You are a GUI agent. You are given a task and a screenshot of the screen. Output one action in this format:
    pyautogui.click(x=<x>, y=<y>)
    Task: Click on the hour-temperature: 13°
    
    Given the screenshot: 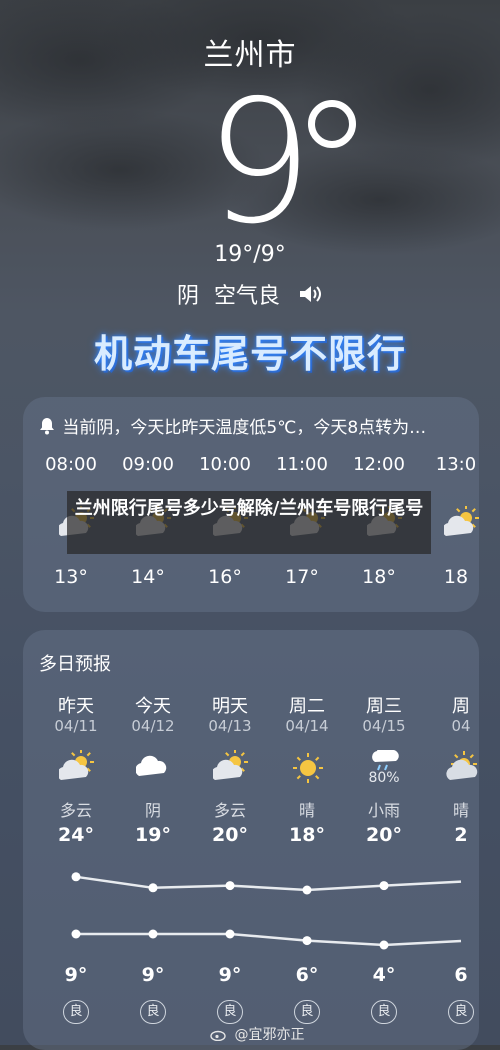 What is the action you would take?
    pyautogui.click(x=71, y=577)
    